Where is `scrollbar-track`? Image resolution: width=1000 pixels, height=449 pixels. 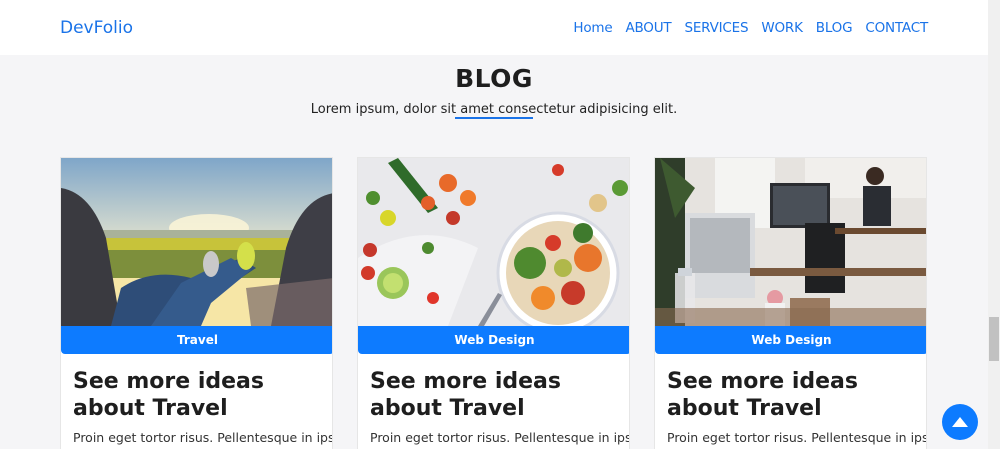
scrollbar-track is located at coordinates (994, 224).